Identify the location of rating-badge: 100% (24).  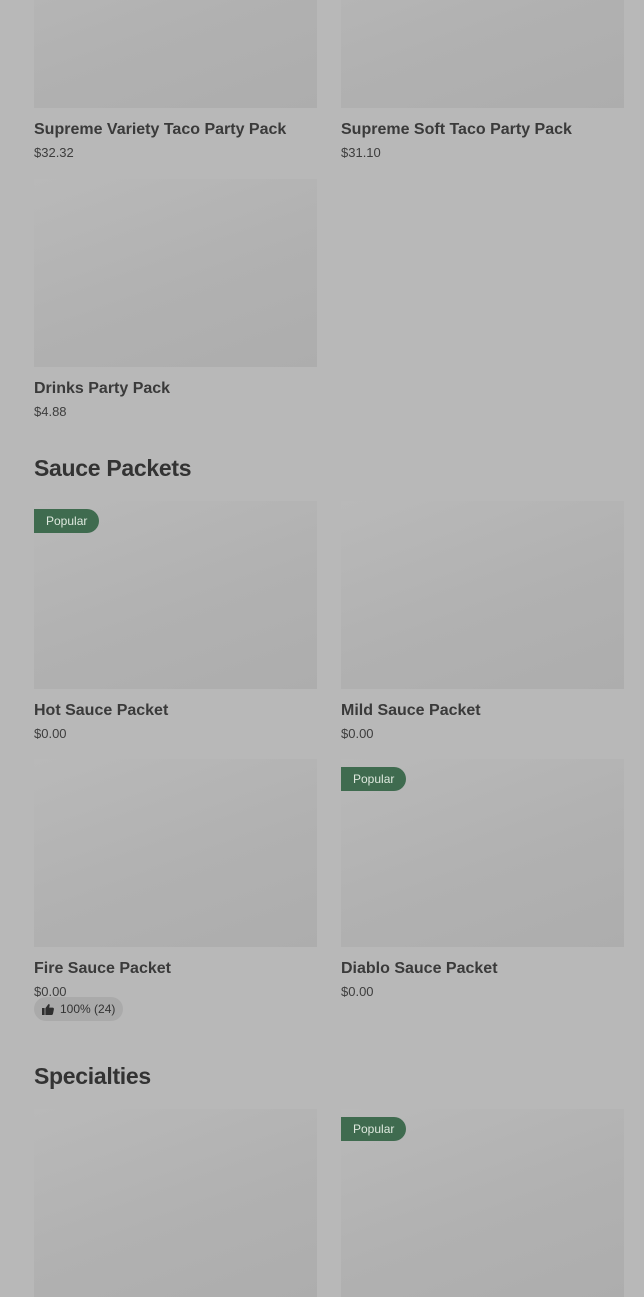
(79, 1009).